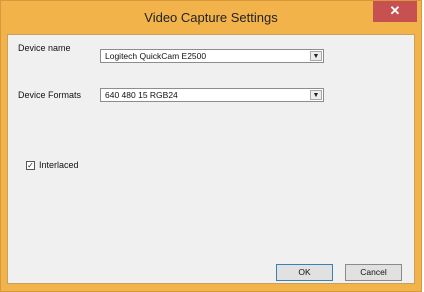 The image size is (424, 292). Describe the element at coordinates (50, 95) in the screenshot. I see `device-formats-label: Device Formats` at that location.